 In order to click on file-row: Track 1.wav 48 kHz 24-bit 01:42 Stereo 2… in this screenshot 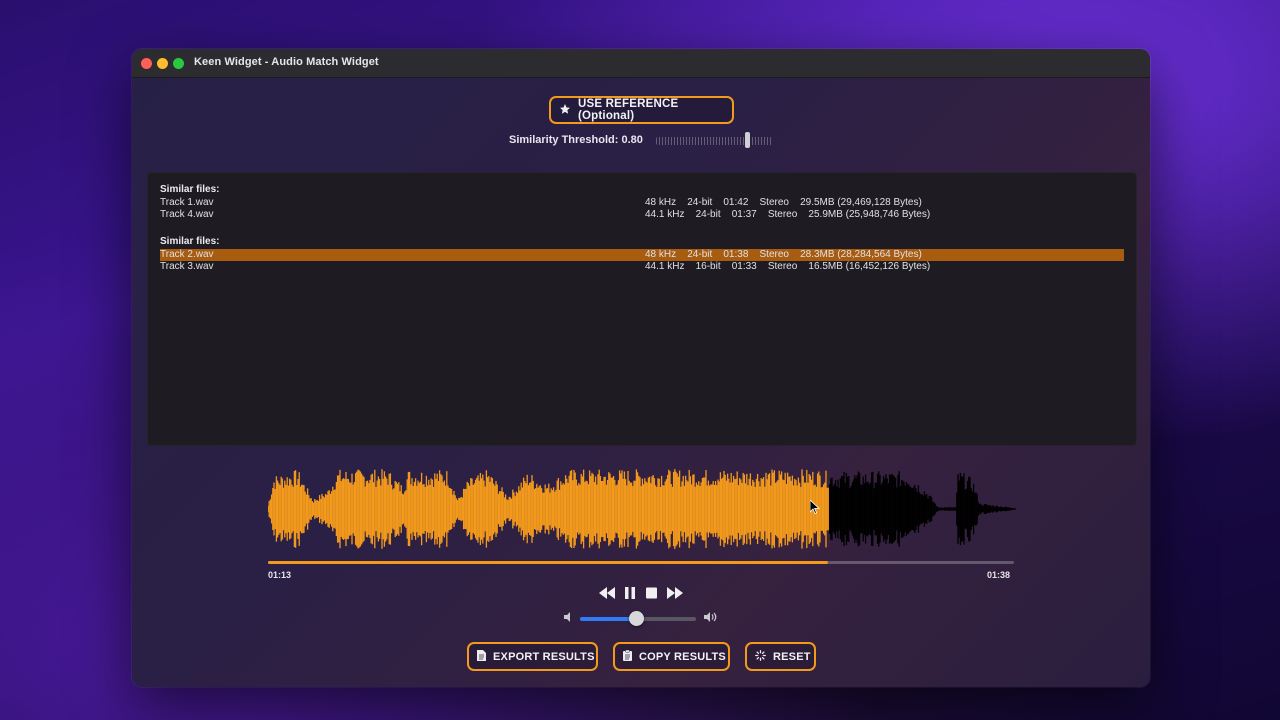, I will do `click(642, 203)`.